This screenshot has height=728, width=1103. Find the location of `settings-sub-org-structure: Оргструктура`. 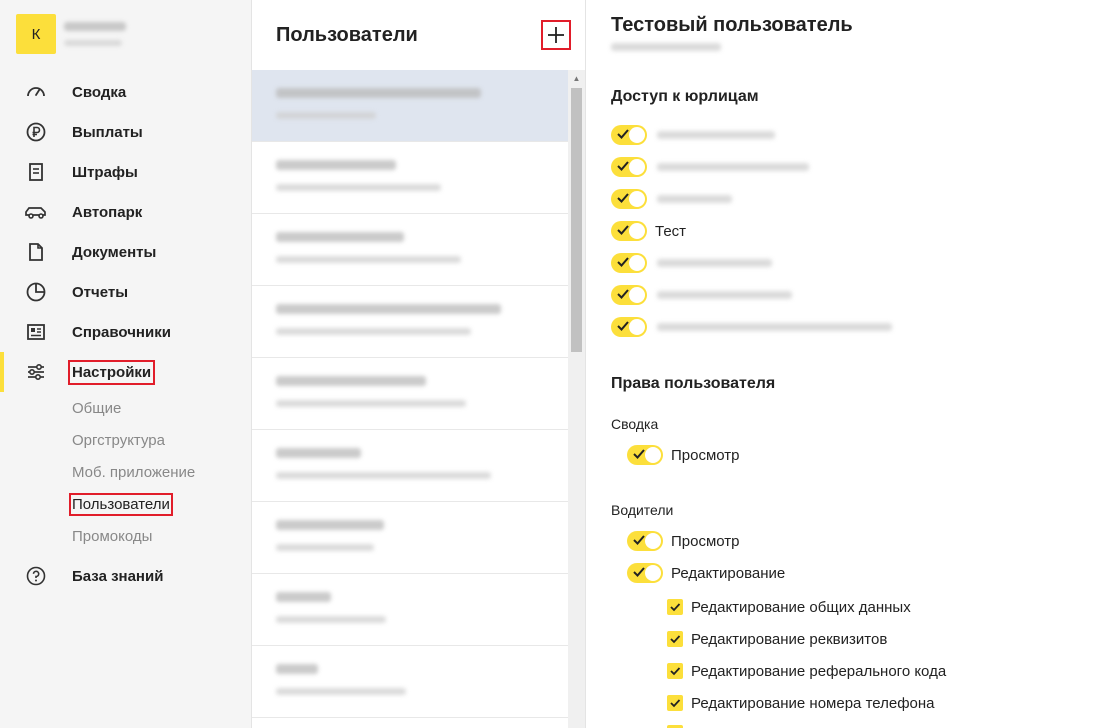

settings-sub-org-structure: Оргструктура is located at coordinates (126, 440).